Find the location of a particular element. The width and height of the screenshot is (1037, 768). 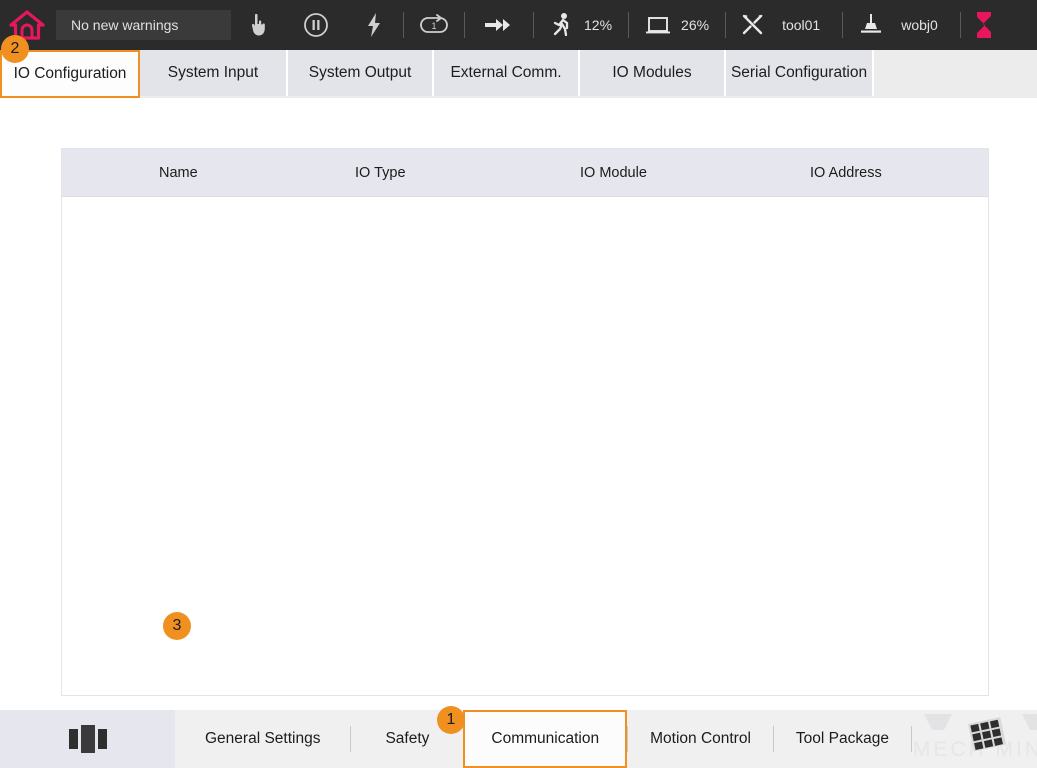

nav-label: General Settings is located at coordinates (263, 738).